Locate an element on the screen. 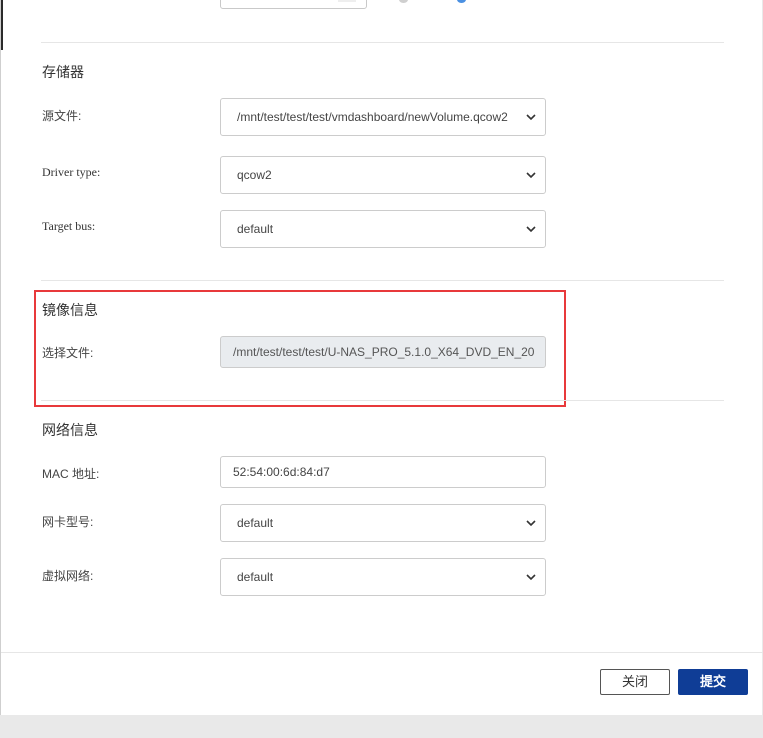 This screenshot has height=738, width=763. close-button: 关闭 is located at coordinates (635, 682).